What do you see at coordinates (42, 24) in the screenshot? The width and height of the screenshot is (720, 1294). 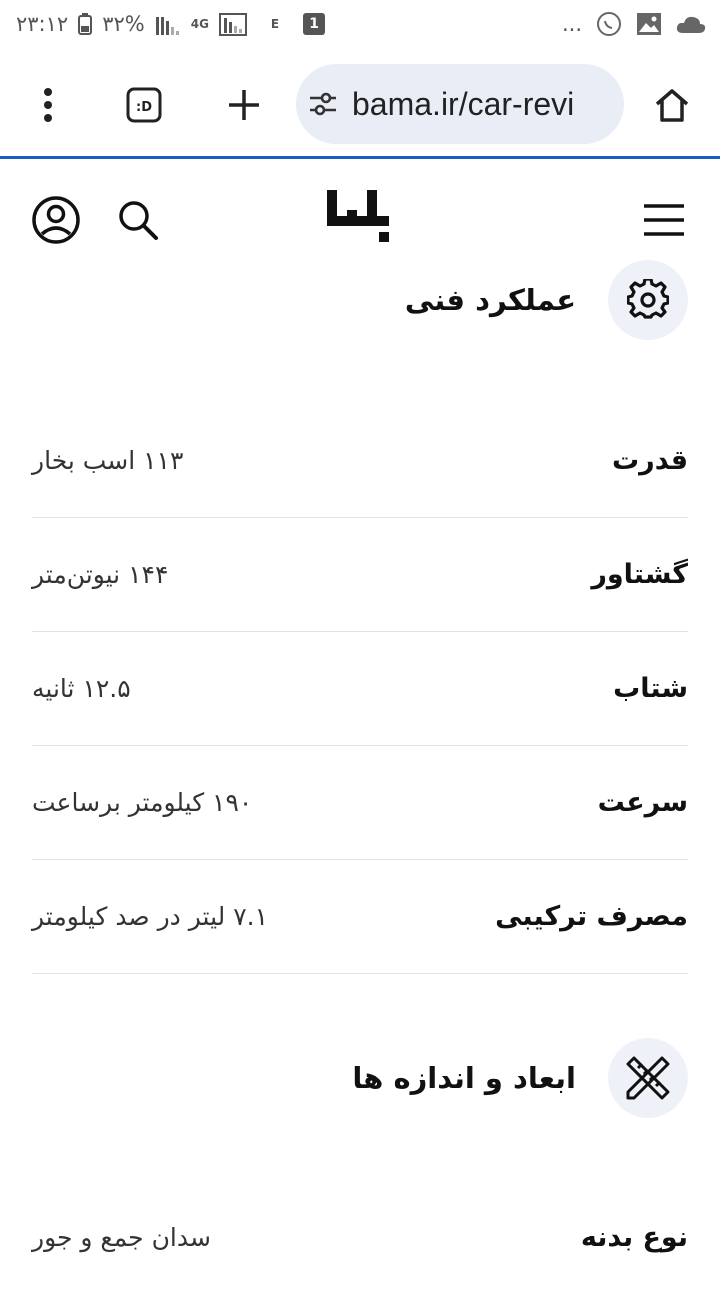 I see `clock: ۲۳:۱۲` at bounding box center [42, 24].